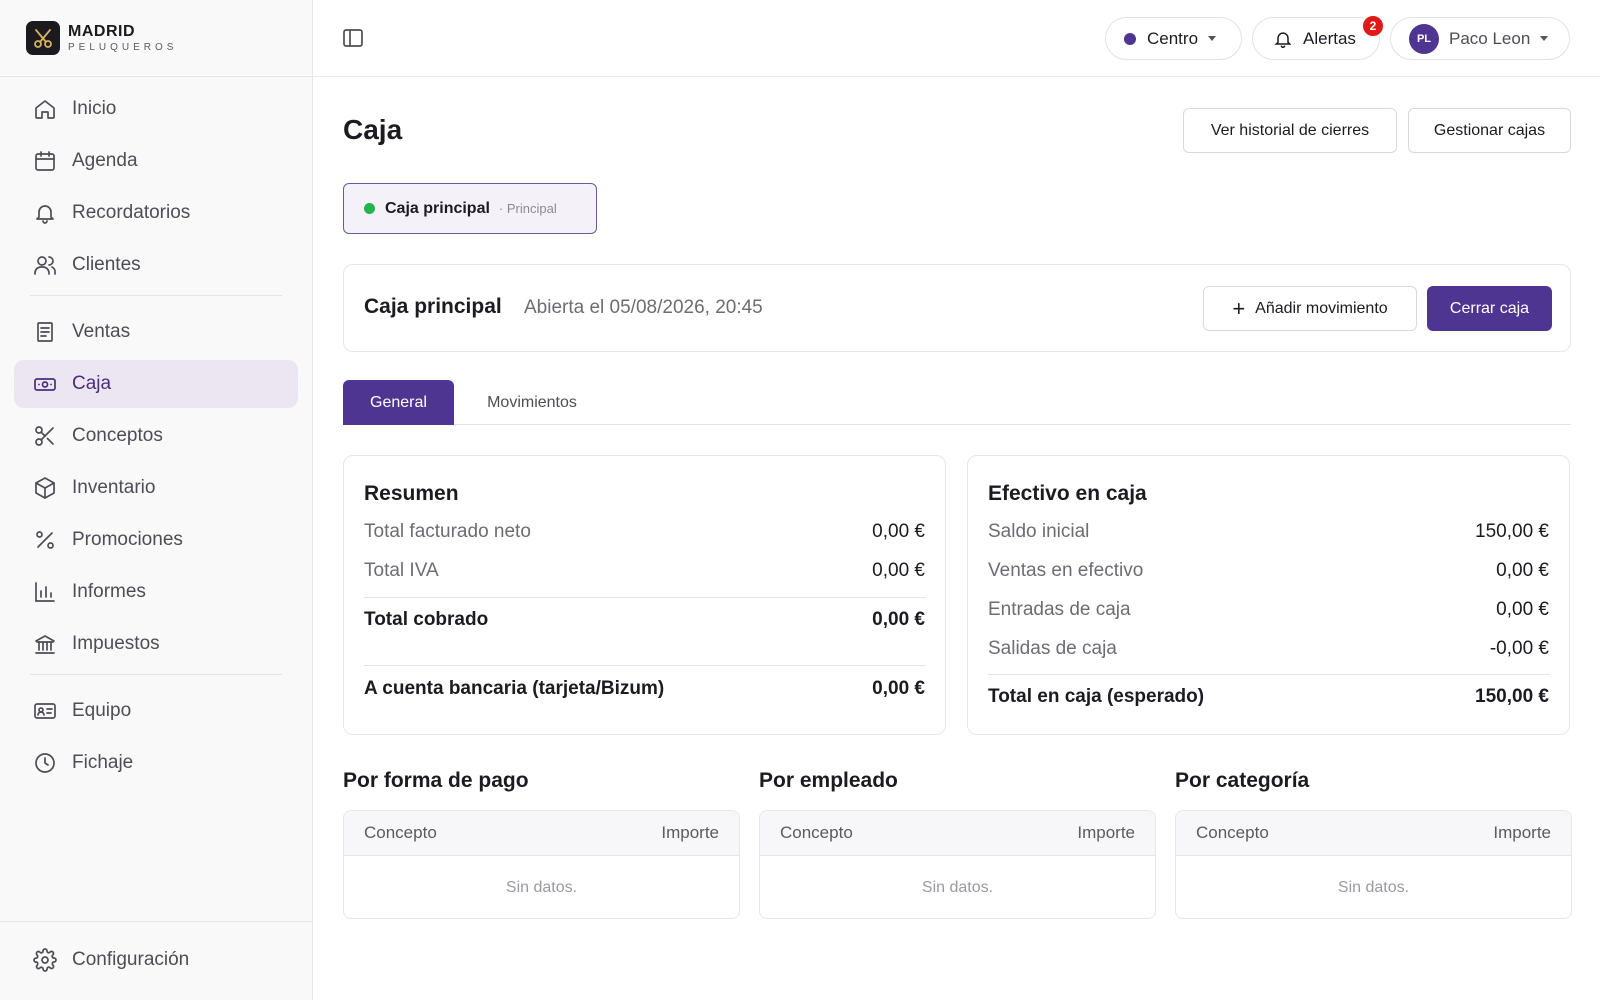  I want to click on row-label: Total facturado neto, so click(447, 531).